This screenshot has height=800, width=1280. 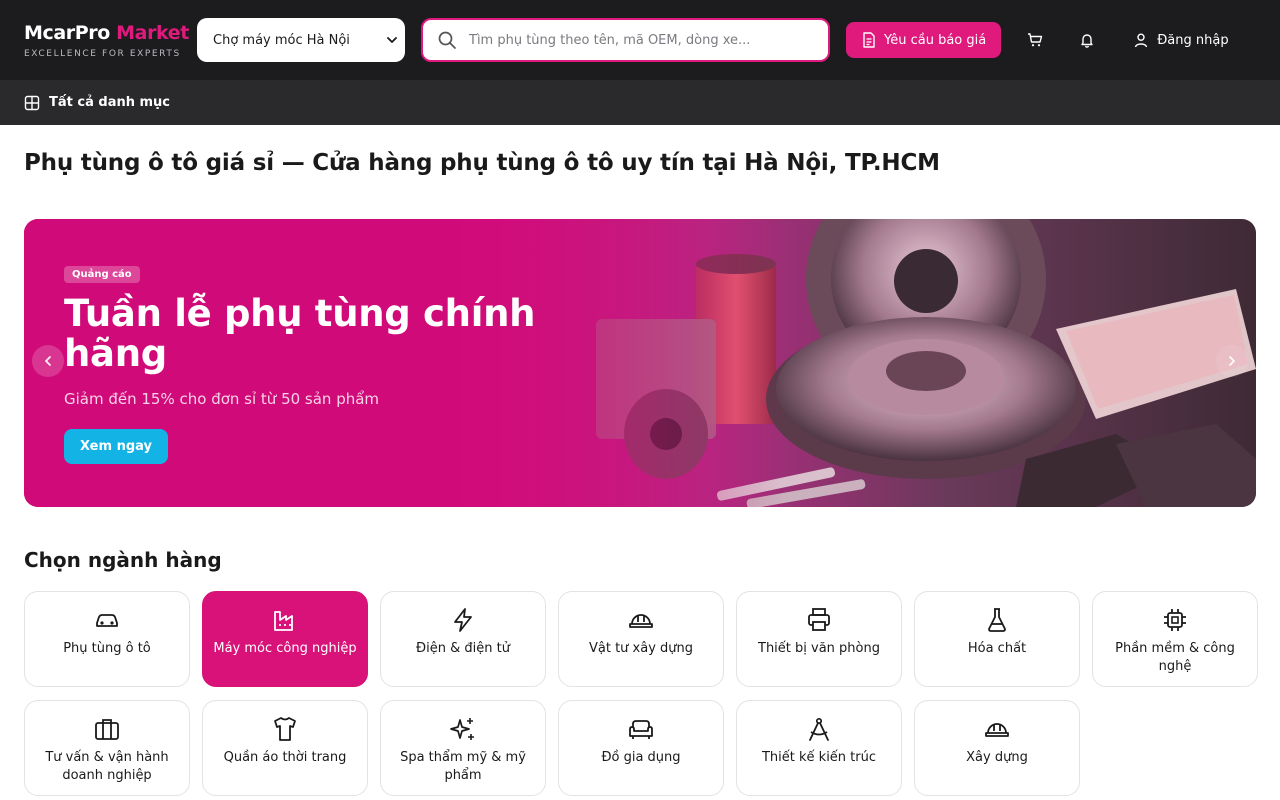 What do you see at coordinates (447, 40) in the screenshot?
I see `search-icon` at bounding box center [447, 40].